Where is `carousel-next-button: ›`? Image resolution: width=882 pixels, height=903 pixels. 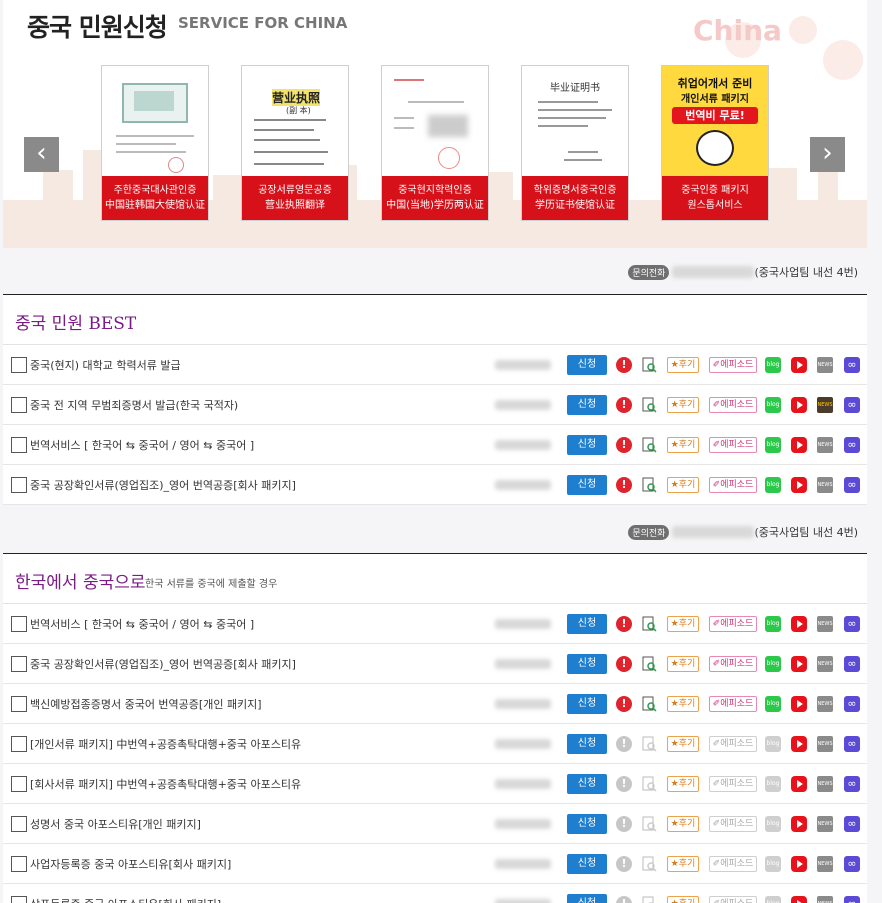
carousel-next-button: › is located at coordinates (827, 154).